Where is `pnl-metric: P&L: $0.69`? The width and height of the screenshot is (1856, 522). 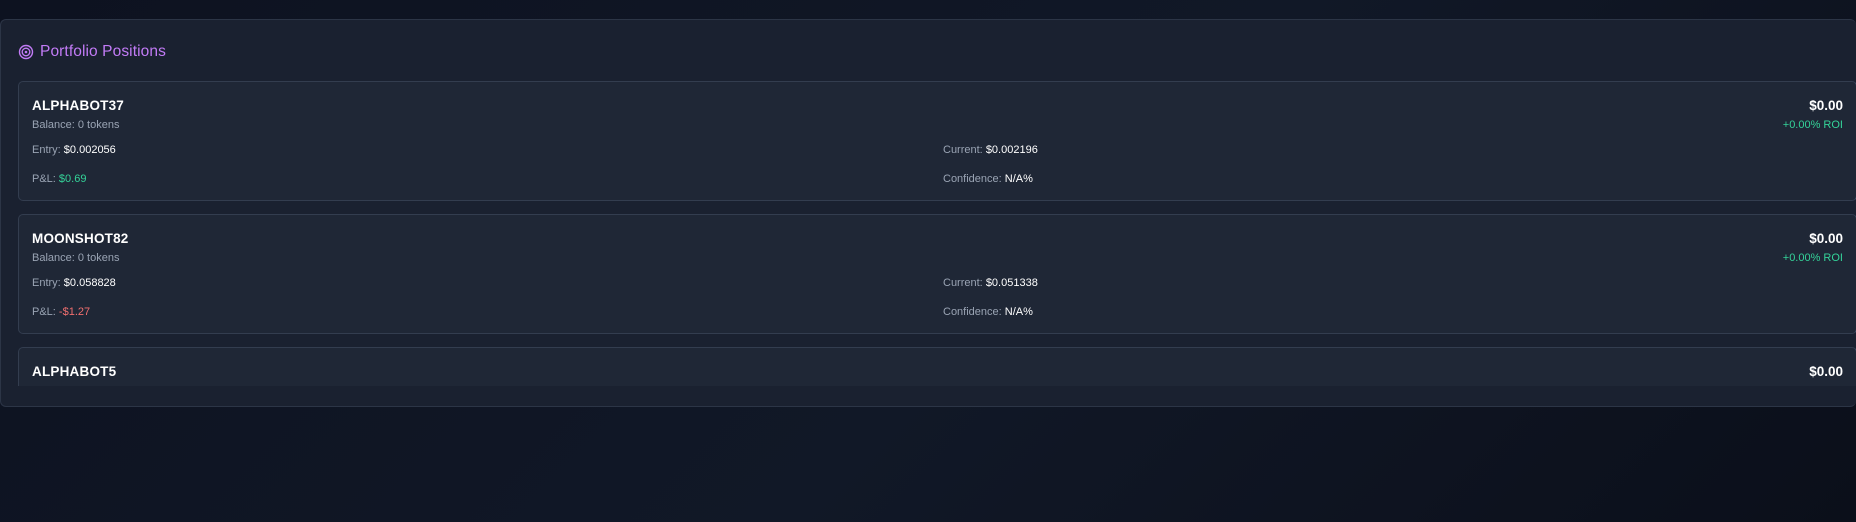
pnl-metric: P&L: $0.69 is located at coordinates (59, 179).